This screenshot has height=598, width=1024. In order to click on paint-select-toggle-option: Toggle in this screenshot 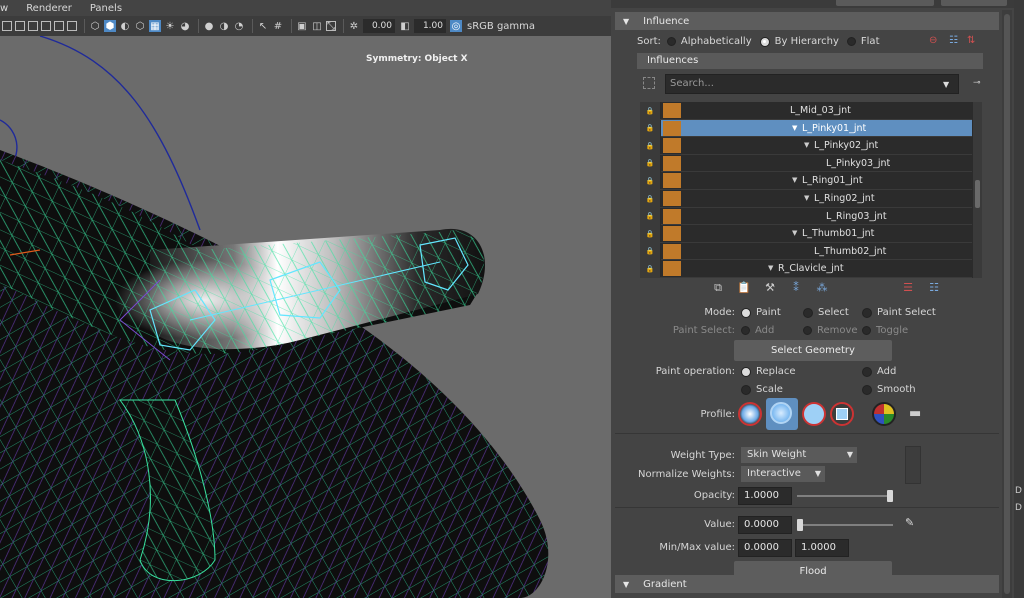, I will do `click(885, 330)`.